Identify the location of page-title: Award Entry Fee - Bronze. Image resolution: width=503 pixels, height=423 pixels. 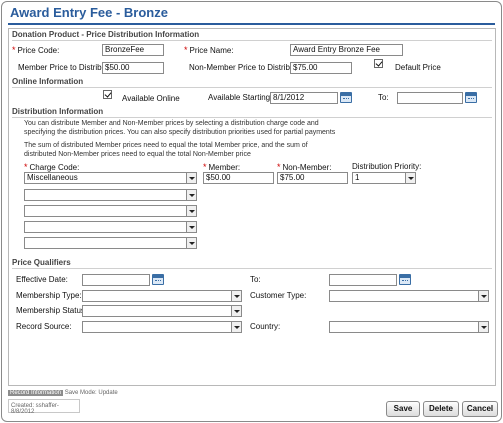
(89, 12).